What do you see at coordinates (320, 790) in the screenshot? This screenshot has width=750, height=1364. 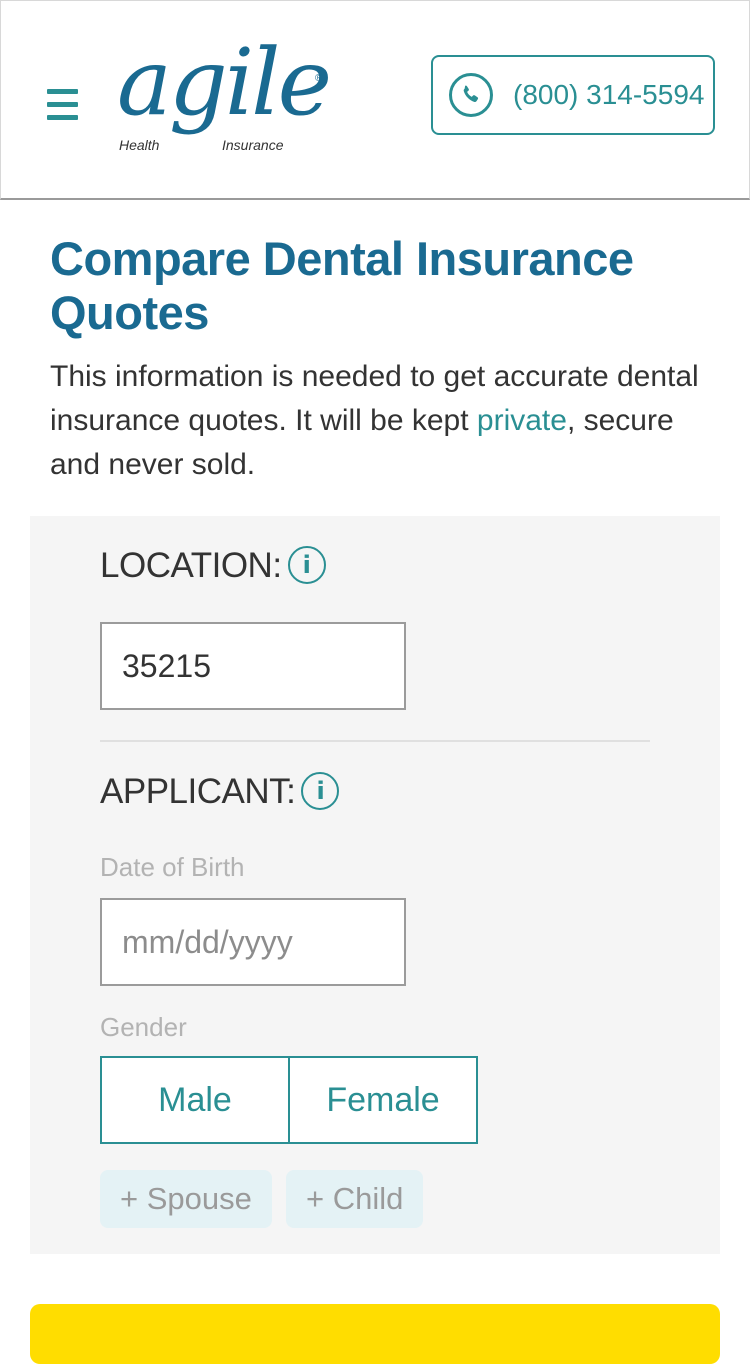 I see `applicant-info-icon: i` at bounding box center [320, 790].